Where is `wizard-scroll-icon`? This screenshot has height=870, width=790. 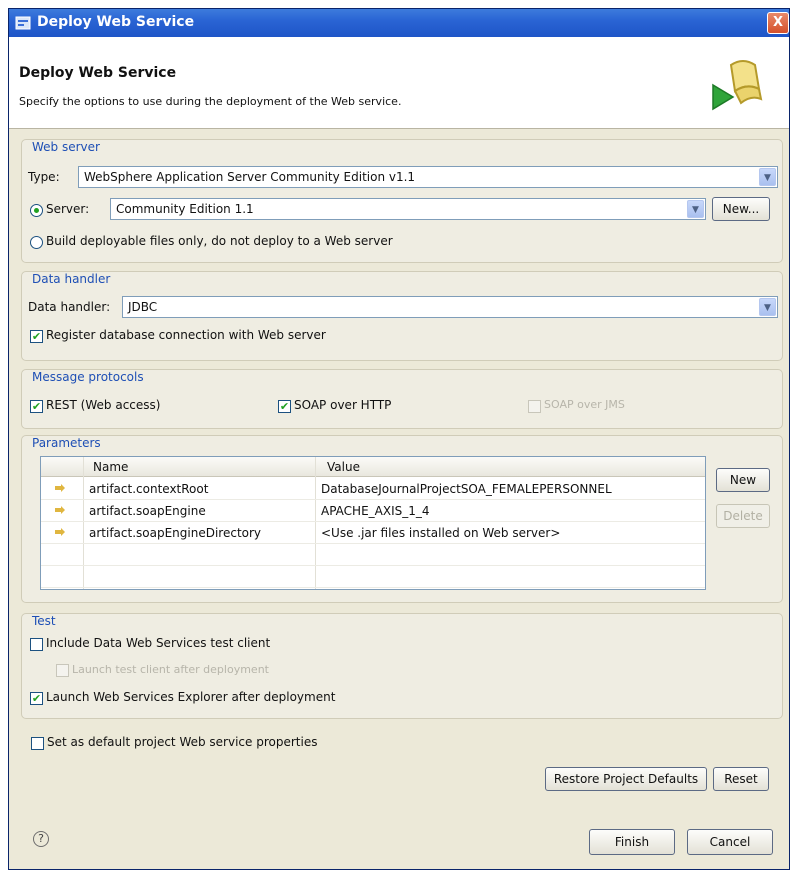
wizard-scroll-icon is located at coordinates (737, 85).